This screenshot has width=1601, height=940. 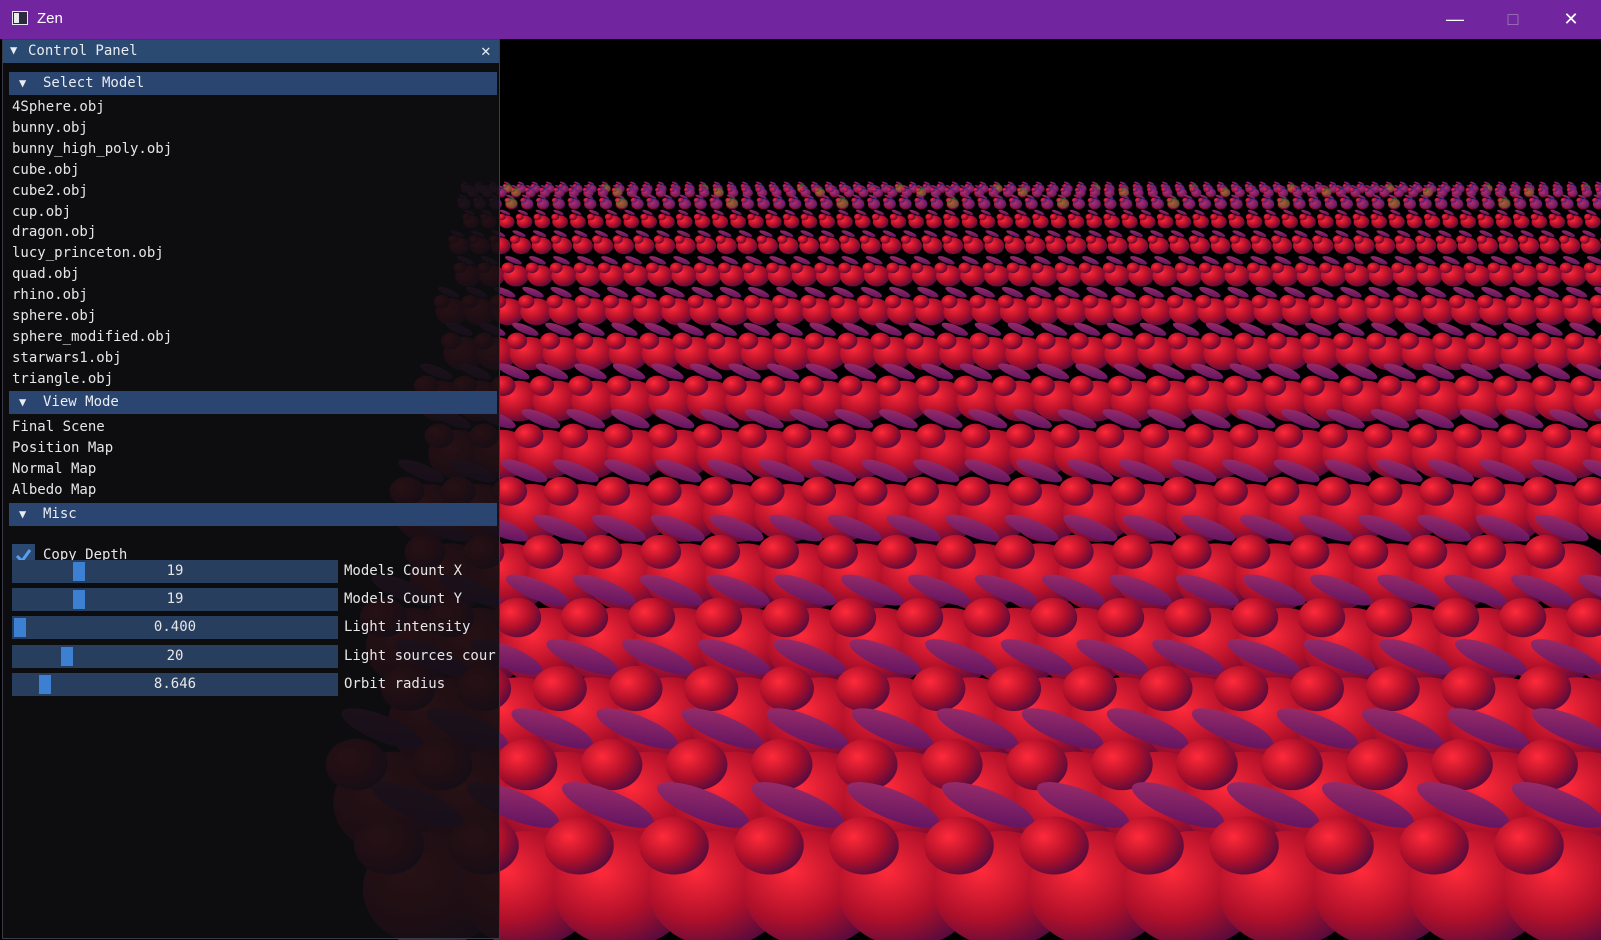 What do you see at coordinates (92, 337) in the screenshot?
I see `model-list-item: sphere_modified.obj` at bounding box center [92, 337].